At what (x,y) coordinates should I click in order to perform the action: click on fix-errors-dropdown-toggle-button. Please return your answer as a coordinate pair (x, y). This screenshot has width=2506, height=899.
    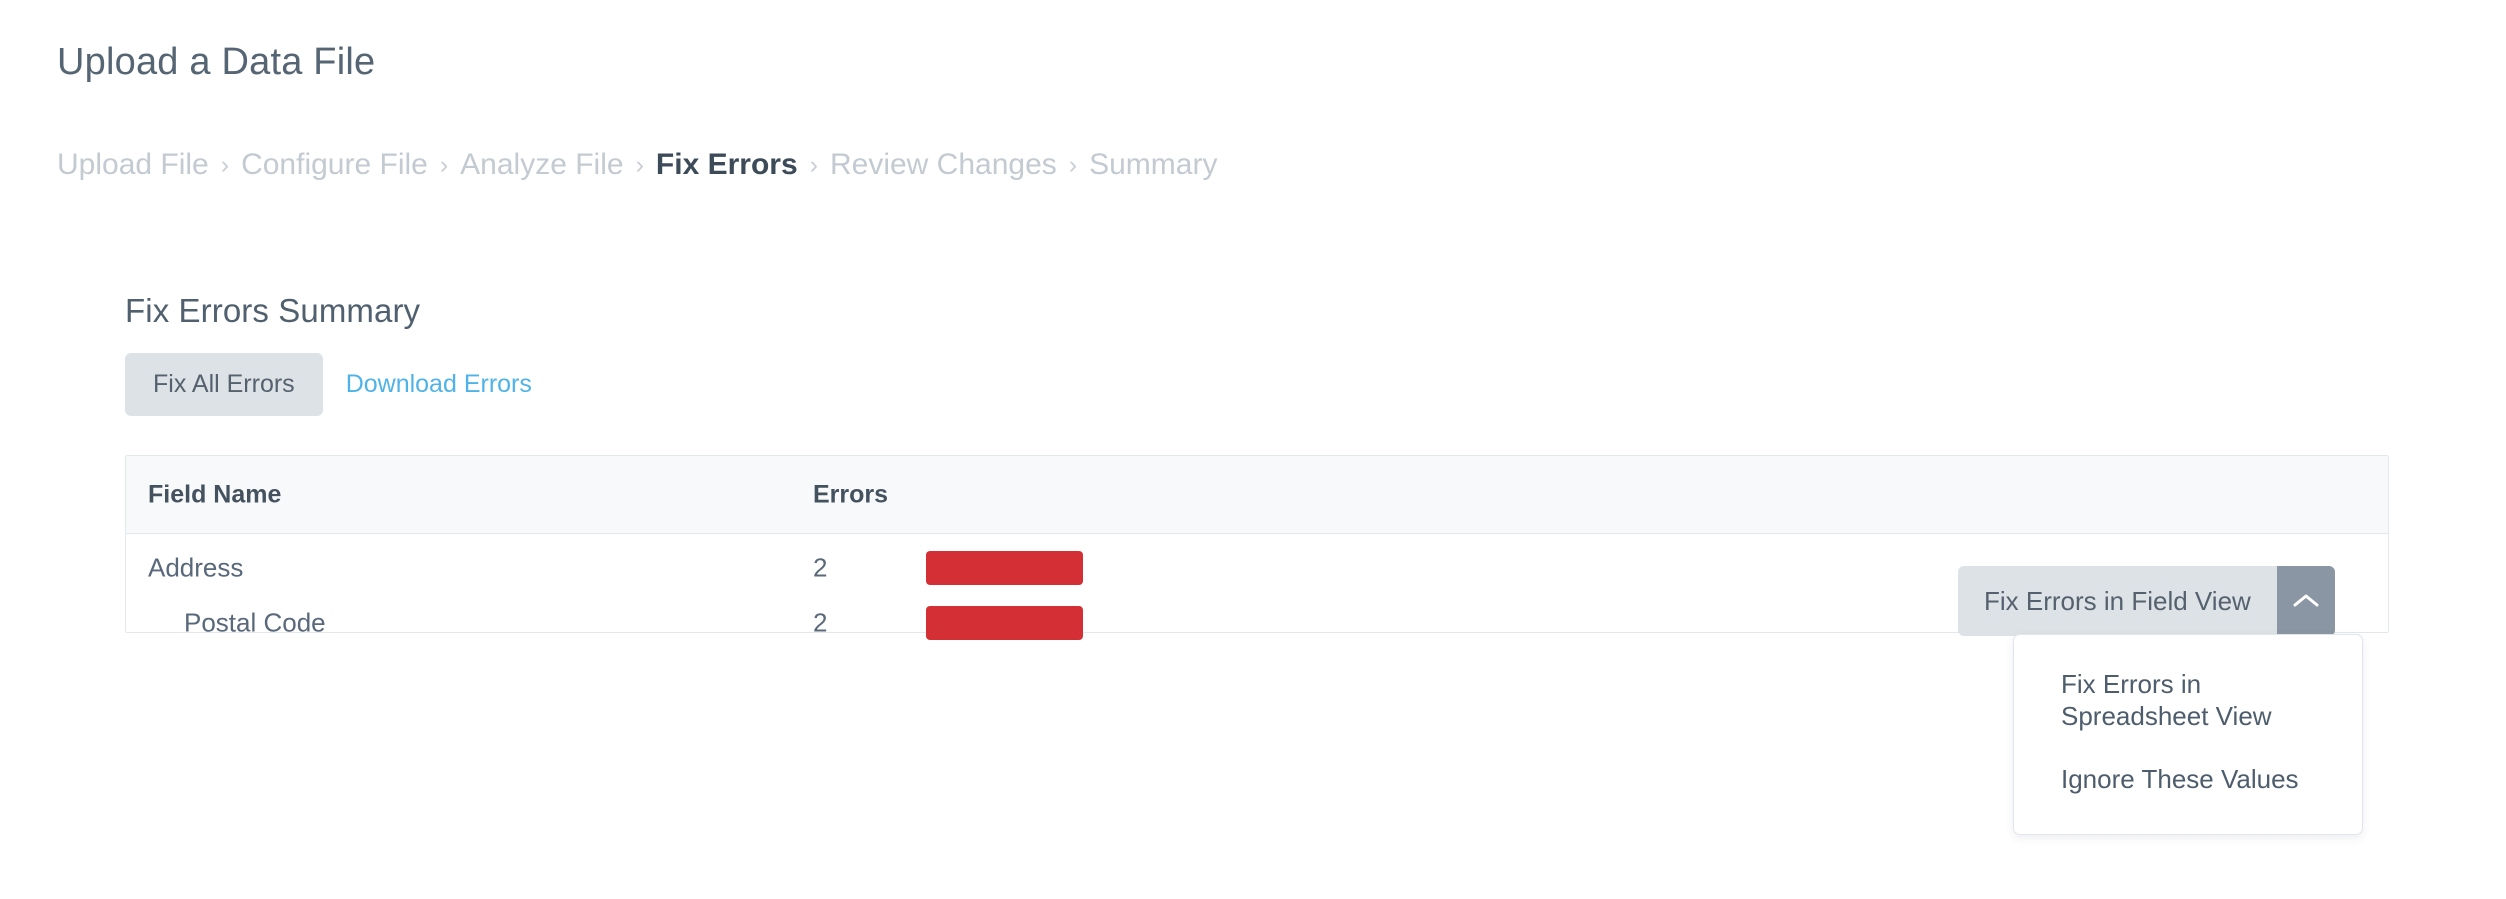
    Looking at the image, I should click on (2305, 601).